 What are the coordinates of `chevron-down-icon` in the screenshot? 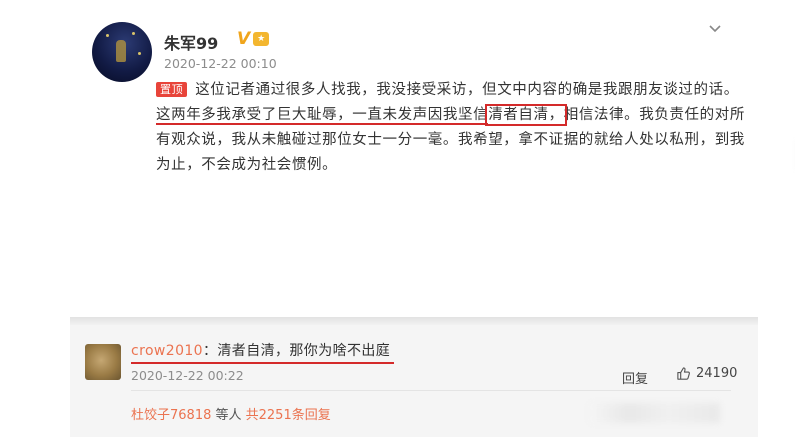 It's located at (715, 29).